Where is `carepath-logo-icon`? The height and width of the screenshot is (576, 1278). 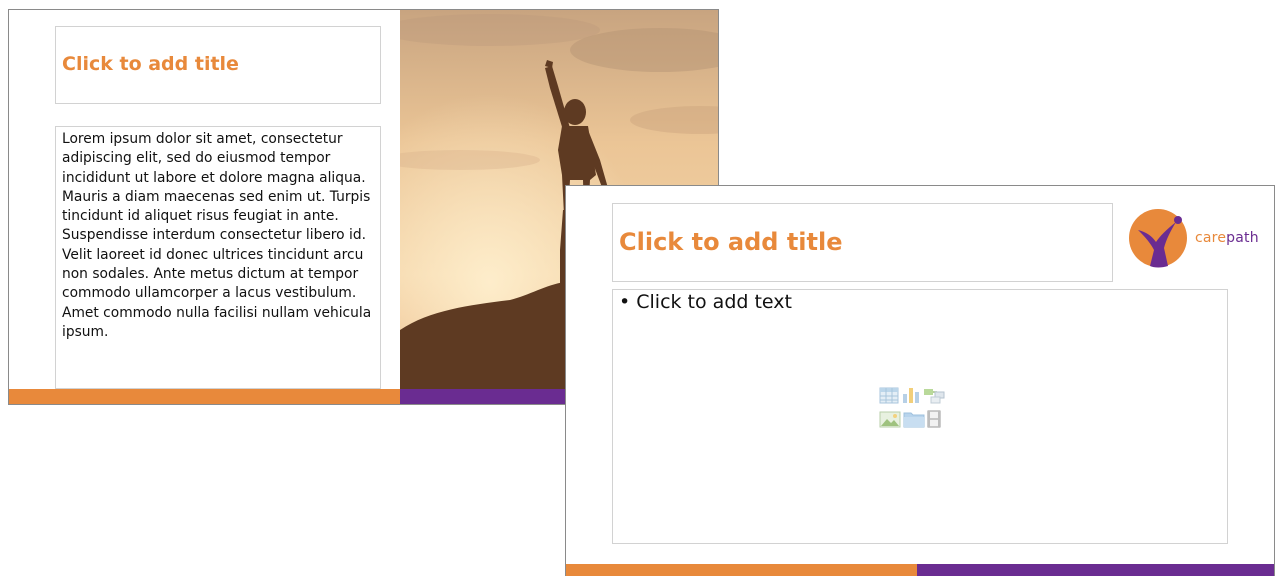 carepath-logo-icon is located at coordinates (1158, 238).